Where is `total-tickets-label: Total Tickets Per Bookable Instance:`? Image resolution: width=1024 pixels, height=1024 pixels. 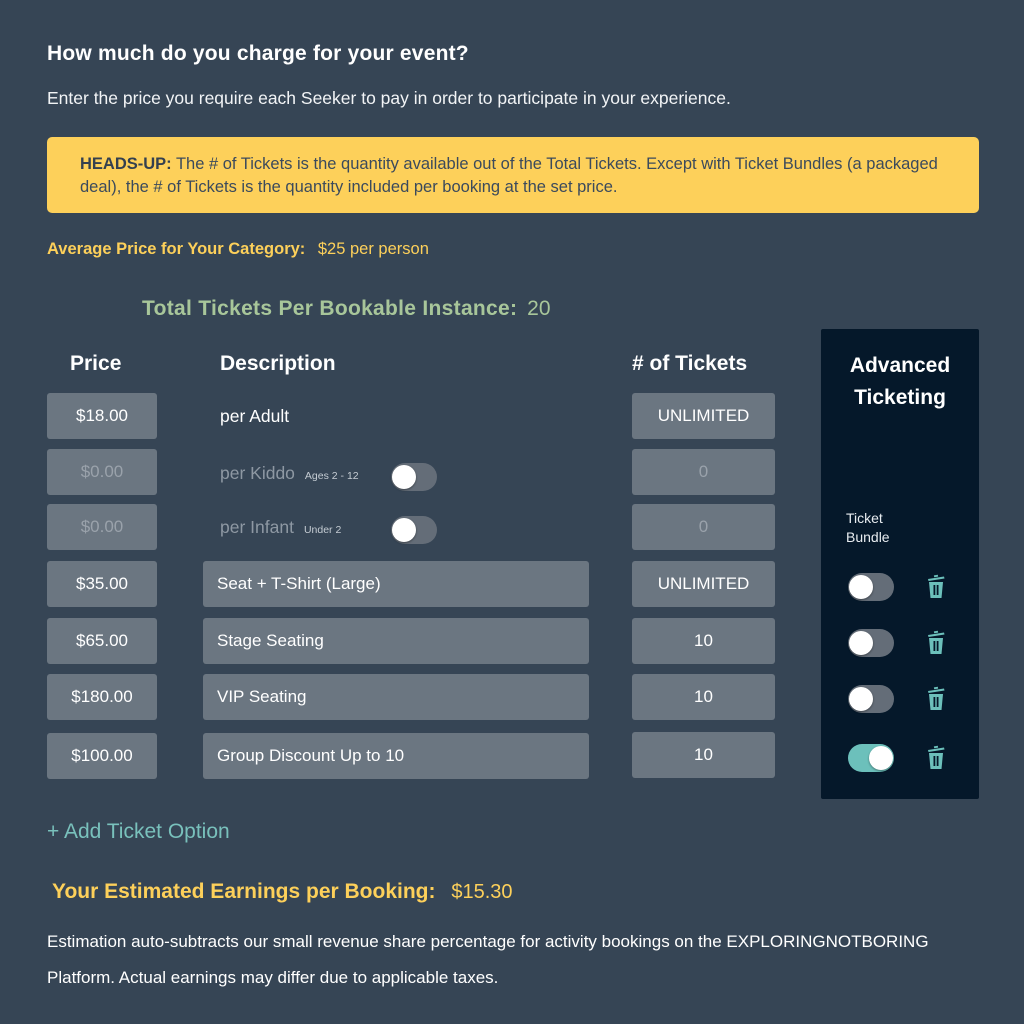 total-tickets-label: Total Tickets Per Bookable Instance: is located at coordinates (330, 308).